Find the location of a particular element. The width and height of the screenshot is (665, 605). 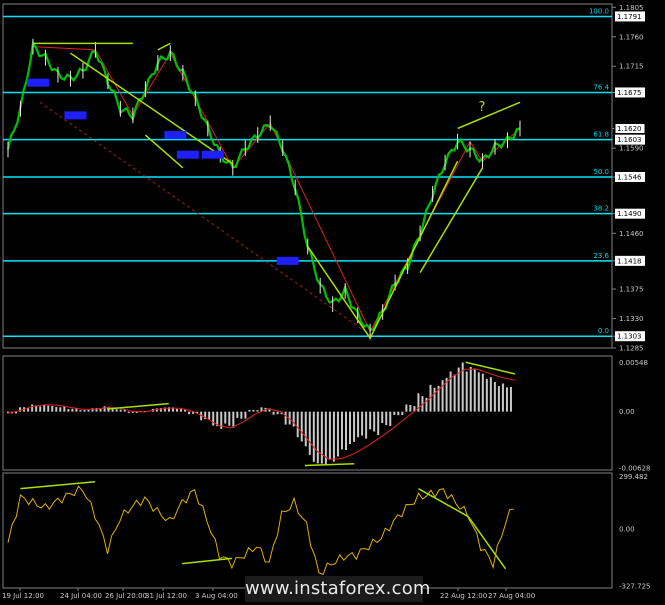

fib-level-label: 23.6 is located at coordinates (601, 256).